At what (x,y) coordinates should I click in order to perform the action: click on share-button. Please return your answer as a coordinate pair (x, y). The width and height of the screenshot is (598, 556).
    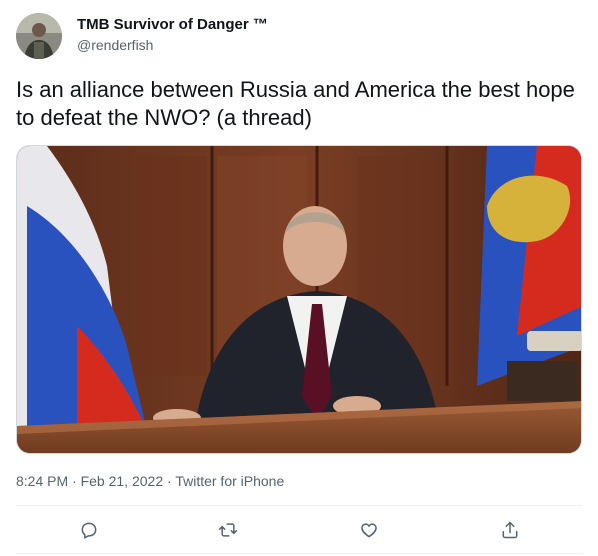
    Looking at the image, I should click on (510, 530).